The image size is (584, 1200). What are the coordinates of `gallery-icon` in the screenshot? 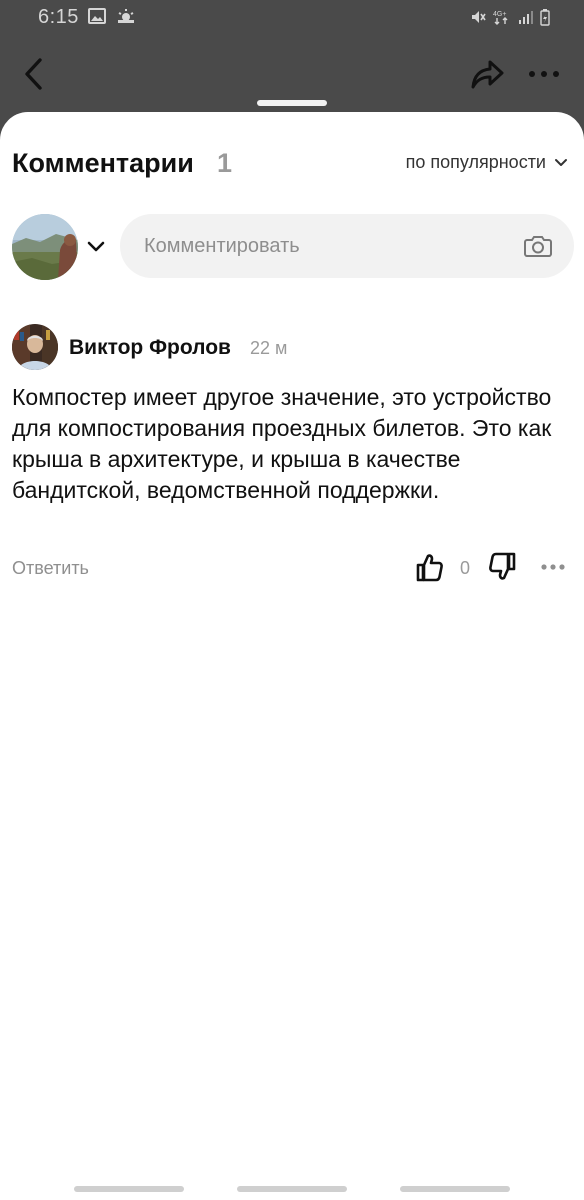 It's located at (97, 16).